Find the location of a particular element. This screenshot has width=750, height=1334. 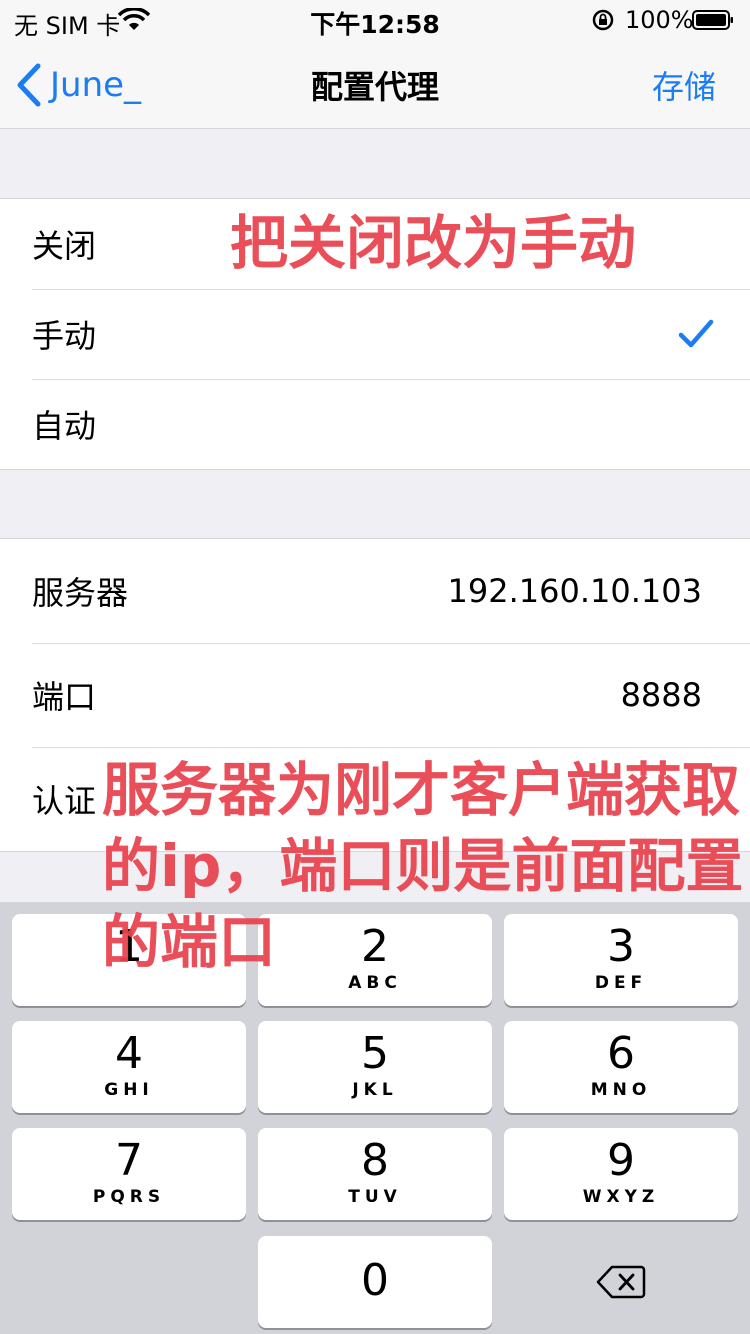

key-digit: 9 is located at coordinates (621, 1160).